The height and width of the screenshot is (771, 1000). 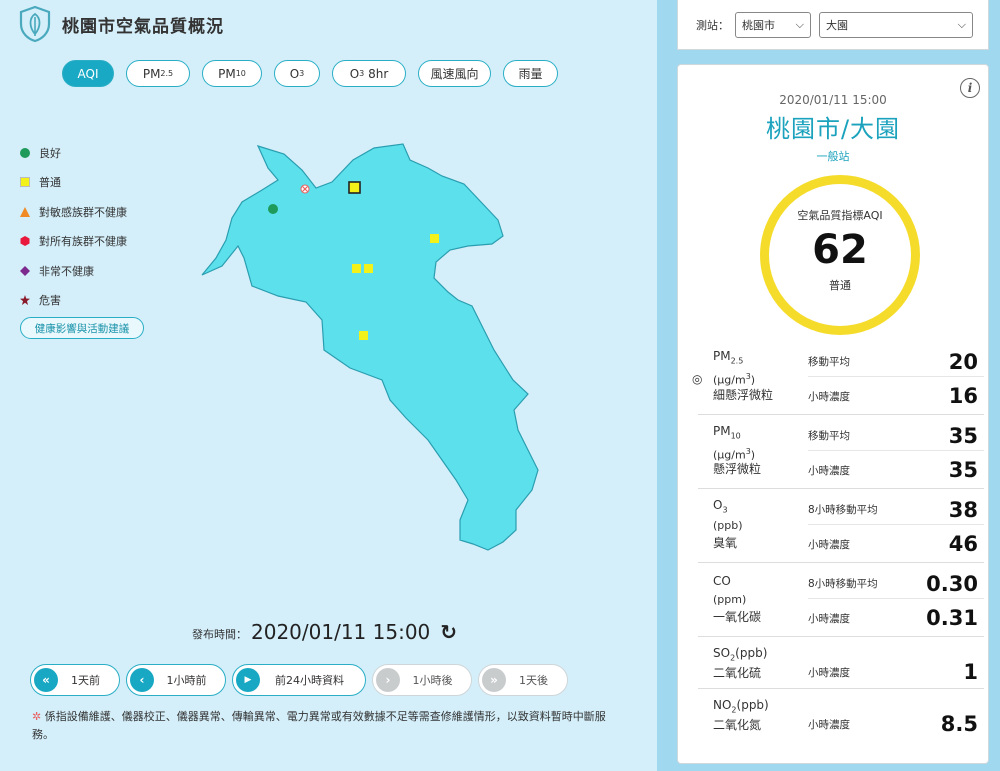 What do you see at coordinates (273, 209) in the screenshot?
I see `station-good-marker` at bounding box center [273, 209].